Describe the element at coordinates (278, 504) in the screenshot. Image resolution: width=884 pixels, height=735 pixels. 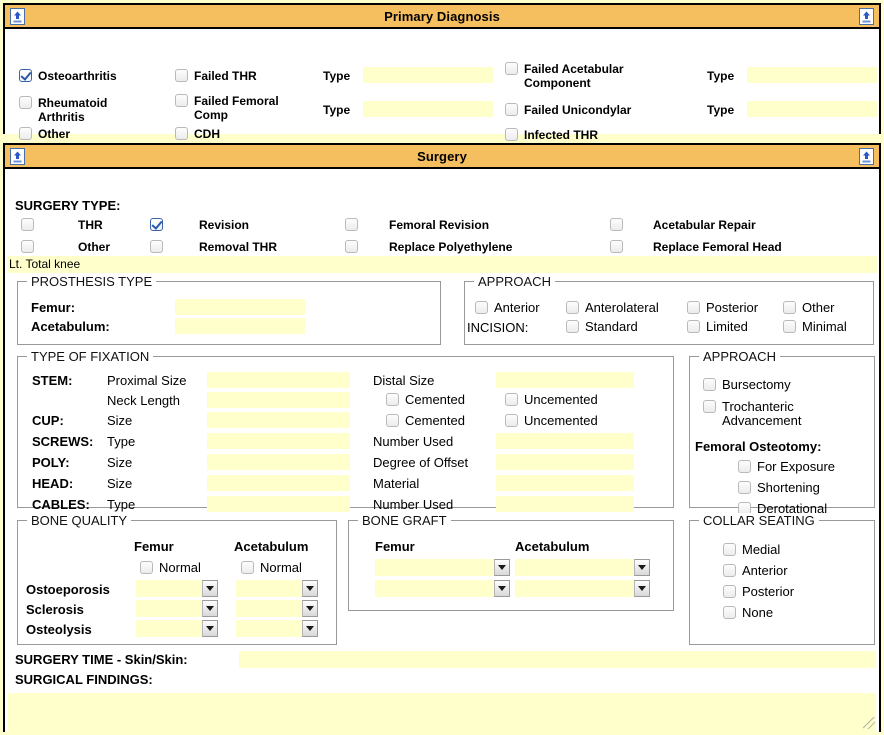
I see `fixation-input-cables-type` at that location.